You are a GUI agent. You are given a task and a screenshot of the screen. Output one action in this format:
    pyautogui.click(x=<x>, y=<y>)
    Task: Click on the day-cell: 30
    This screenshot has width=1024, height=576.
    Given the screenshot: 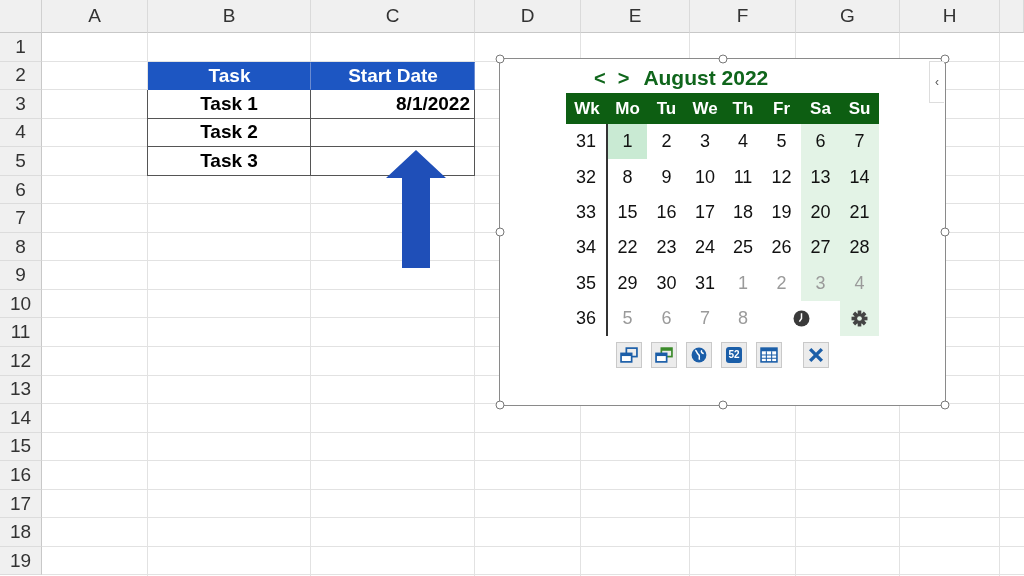 What is the action you would take?
    pyautogui.click(x=666, y=283)
    